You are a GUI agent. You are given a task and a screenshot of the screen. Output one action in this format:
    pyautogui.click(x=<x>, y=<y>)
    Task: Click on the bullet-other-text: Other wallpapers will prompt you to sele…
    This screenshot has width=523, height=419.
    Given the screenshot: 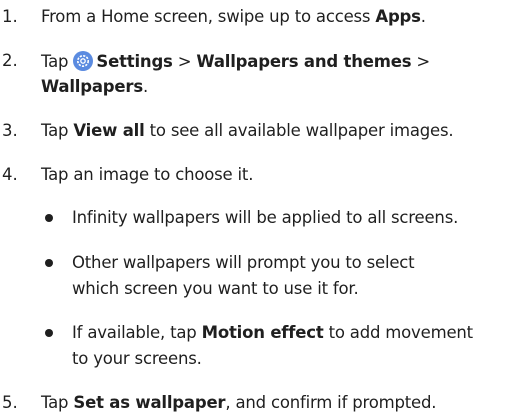 What is the action you would take?
    pyautogui.click(x=243, y=262)
    